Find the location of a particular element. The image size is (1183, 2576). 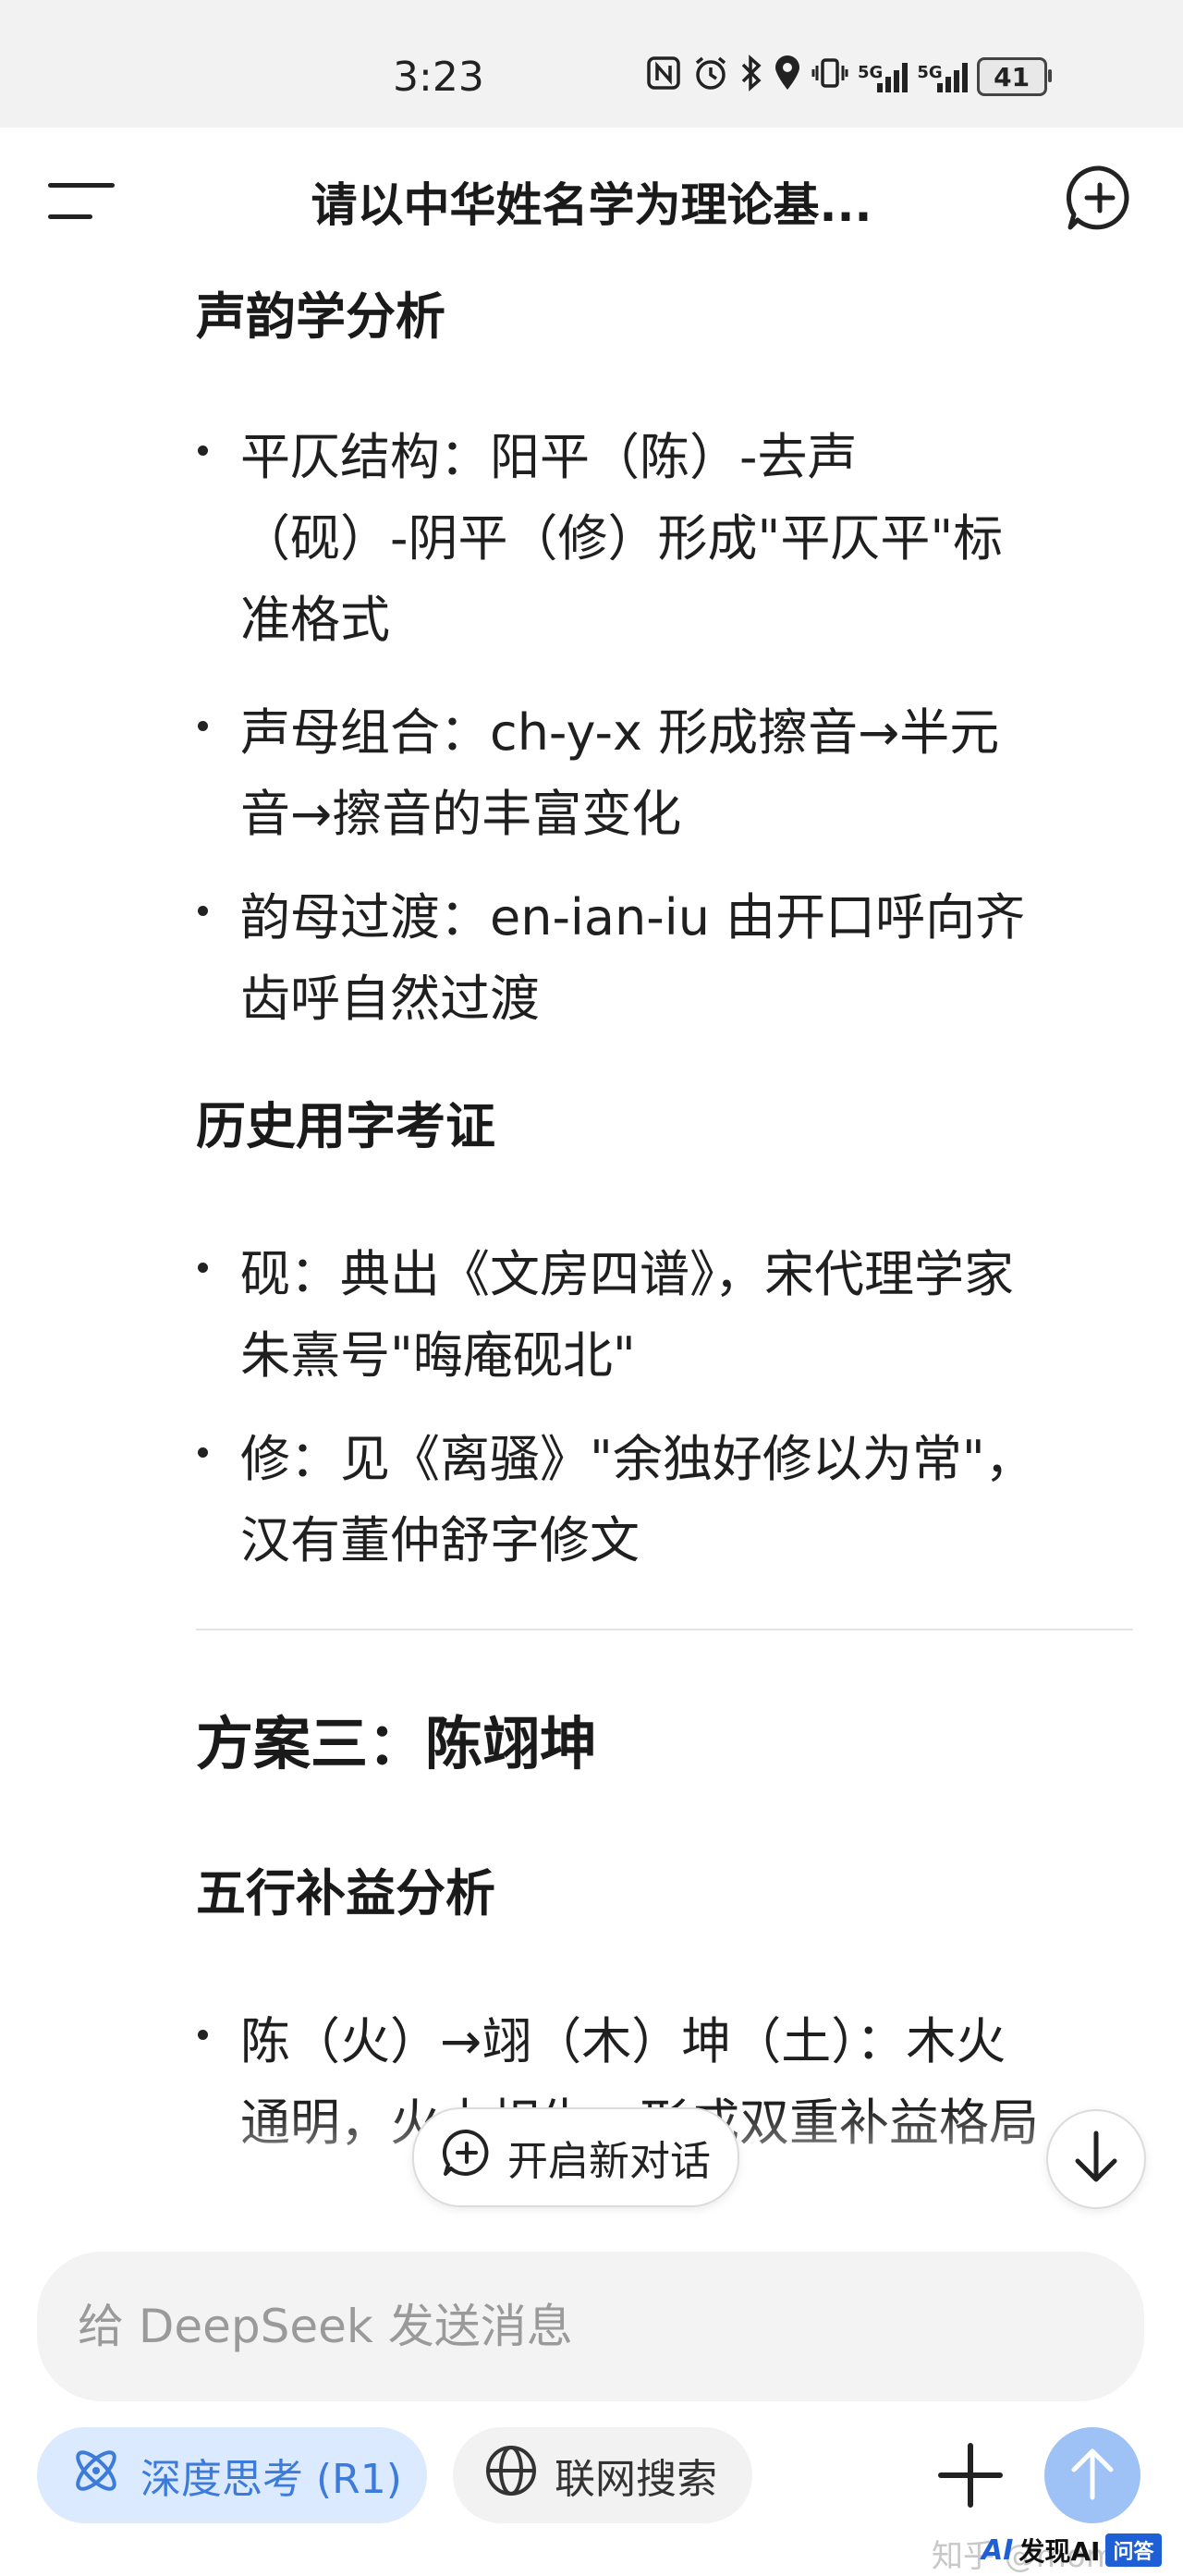

web-search-button: 联网搜索 is located at coordinates (602, 2475).